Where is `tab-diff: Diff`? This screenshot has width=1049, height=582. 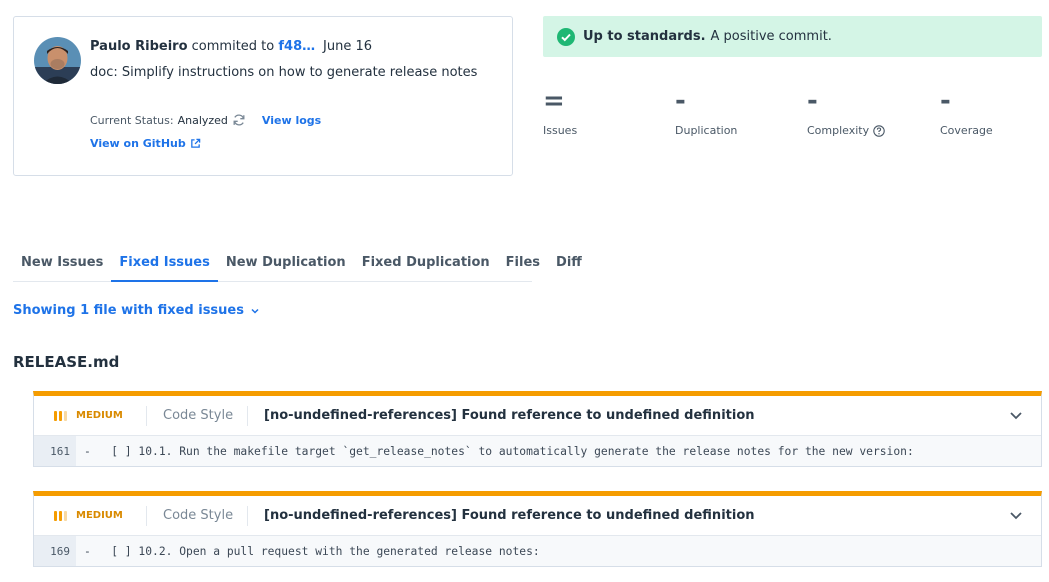 tab-diff: Diff is located at coordinates (569, 263).